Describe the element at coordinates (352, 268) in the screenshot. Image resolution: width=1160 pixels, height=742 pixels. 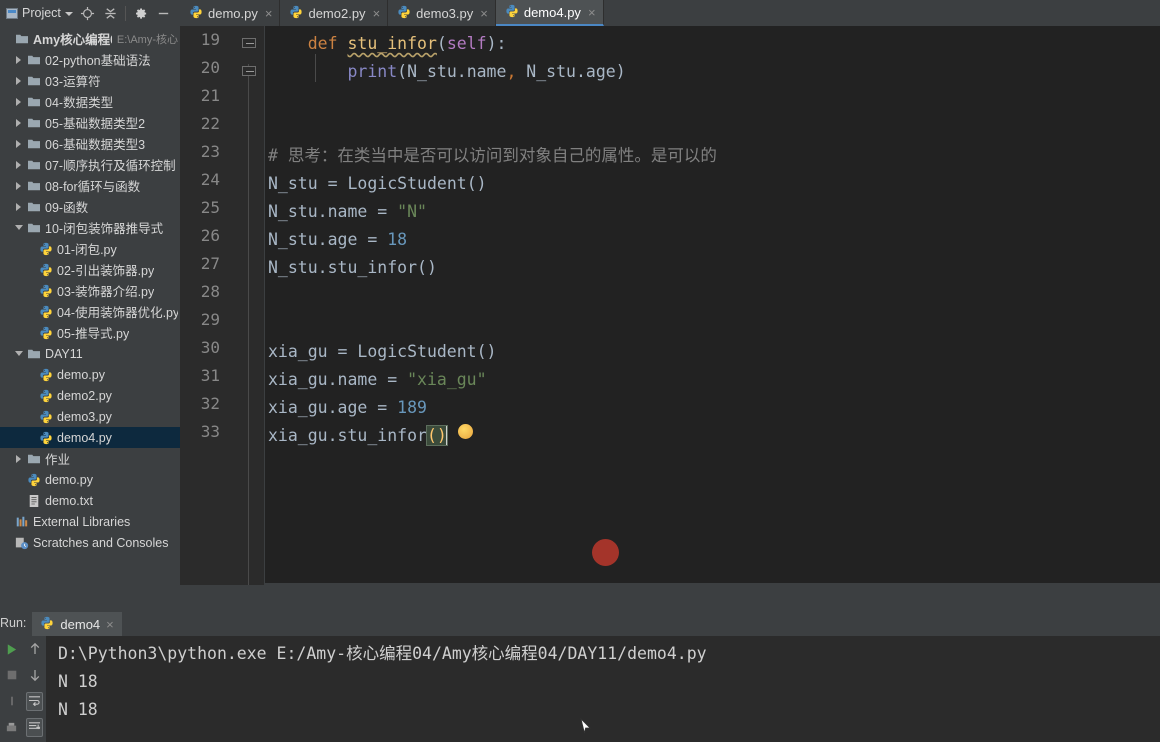
I see `code-line-27: N_stu.stu_infor()` at that location.